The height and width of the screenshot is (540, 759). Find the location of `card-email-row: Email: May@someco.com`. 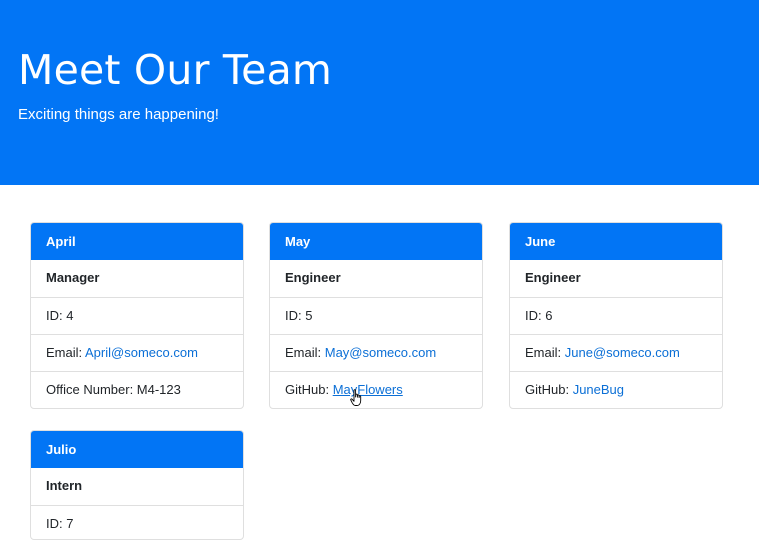

card-email-row: Email: May@someco.com is located at coordinates (376, 352).